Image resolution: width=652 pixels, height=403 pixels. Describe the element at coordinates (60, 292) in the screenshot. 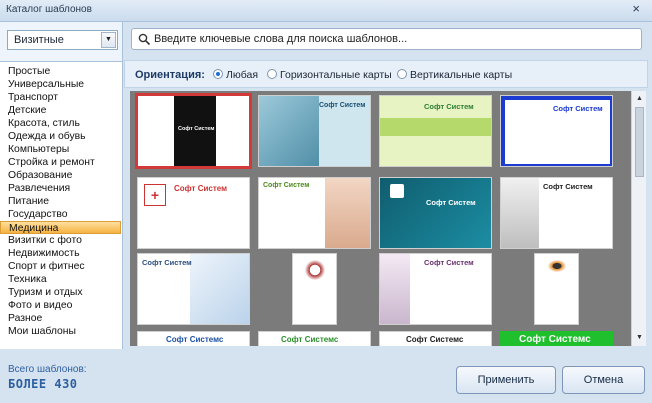

I see `category-item: Туризм и отдых` at that location.